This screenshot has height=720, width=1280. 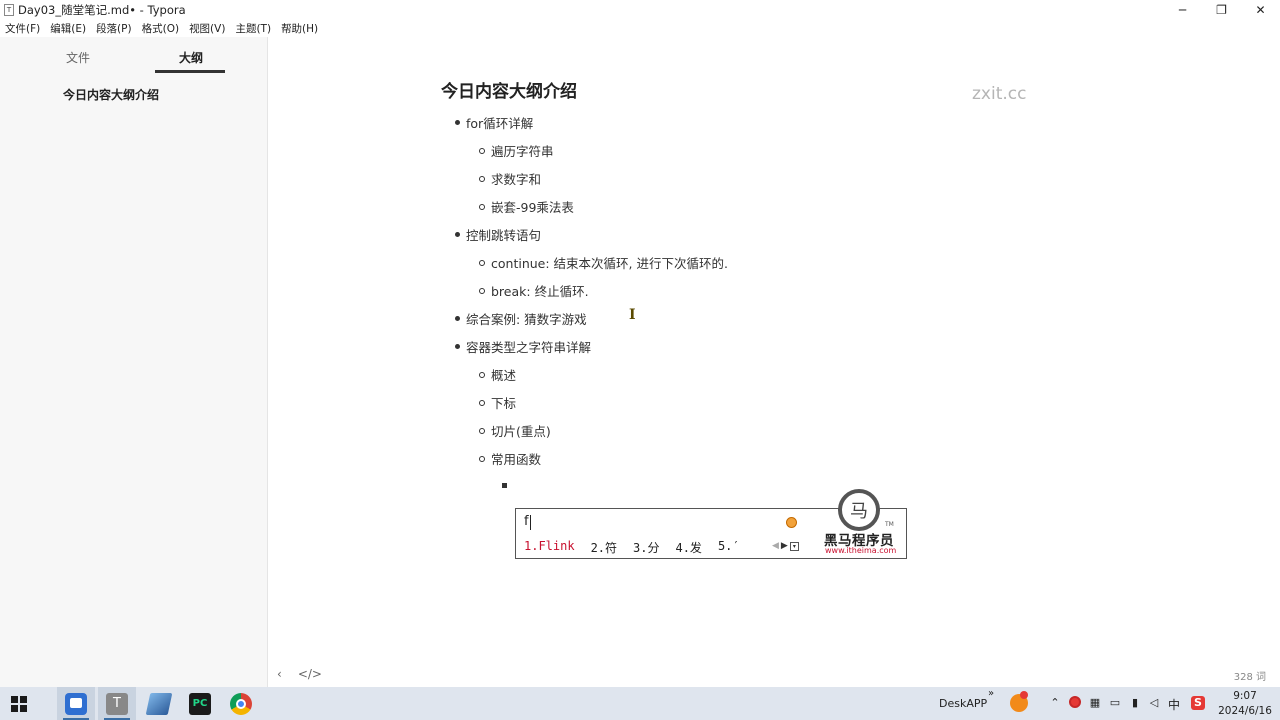 I want to click on deskapp-label: DeskAPP, so click(x=963, y=703).